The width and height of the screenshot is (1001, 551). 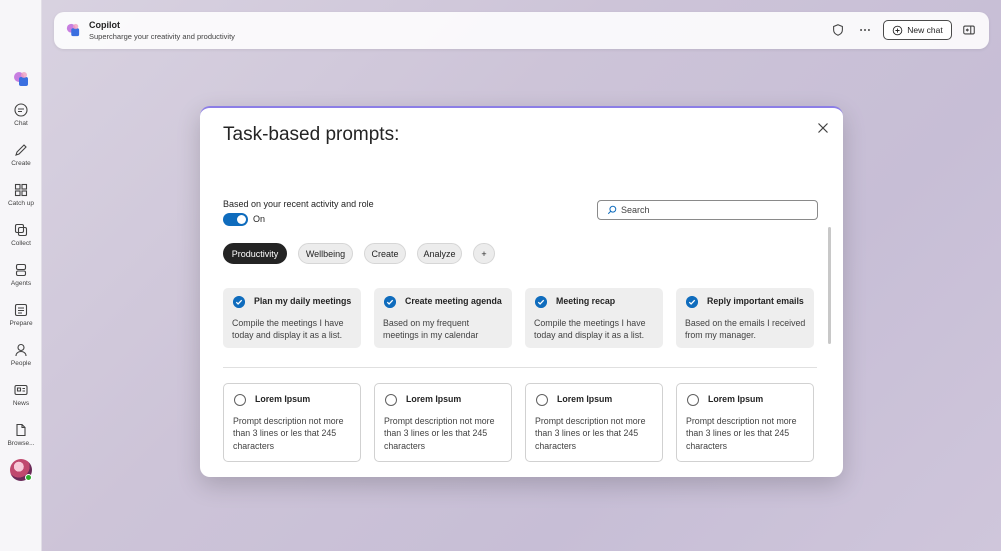 What do you see at coordinates (259, 219) in the screenshot?
I see `toggle-state-label: On` at bounding box center [259, 219].